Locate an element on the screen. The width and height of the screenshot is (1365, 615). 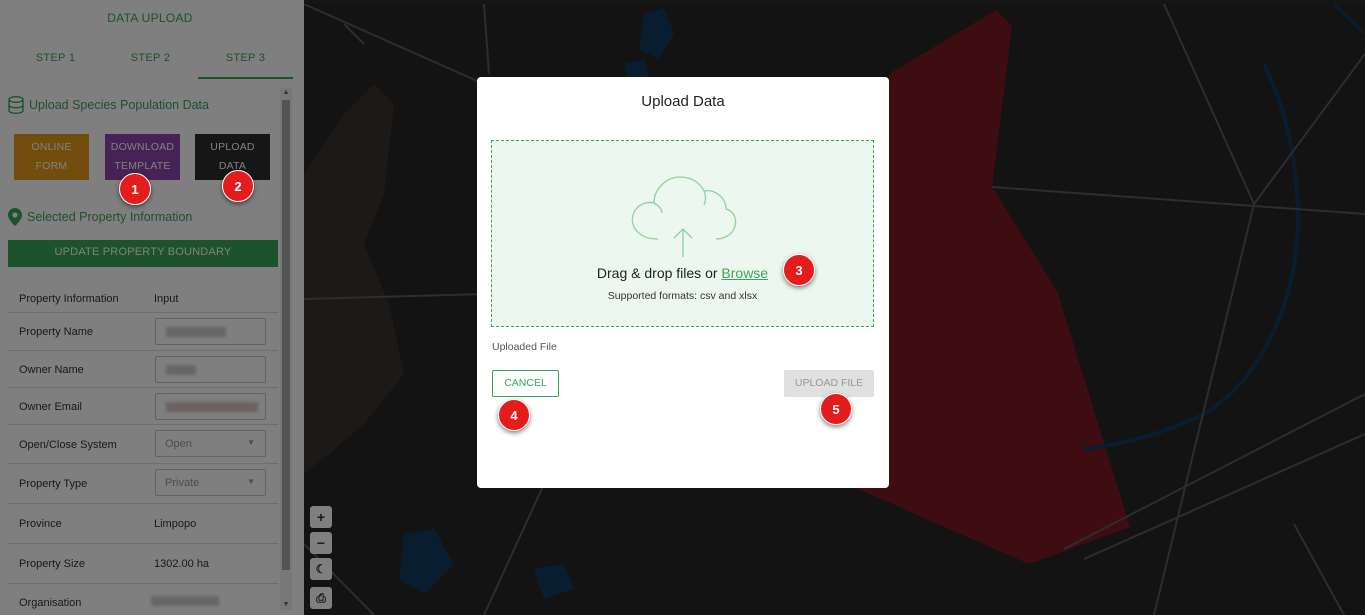
drop-instruction: Drag & drop files or is located at coordinates (659, 273).